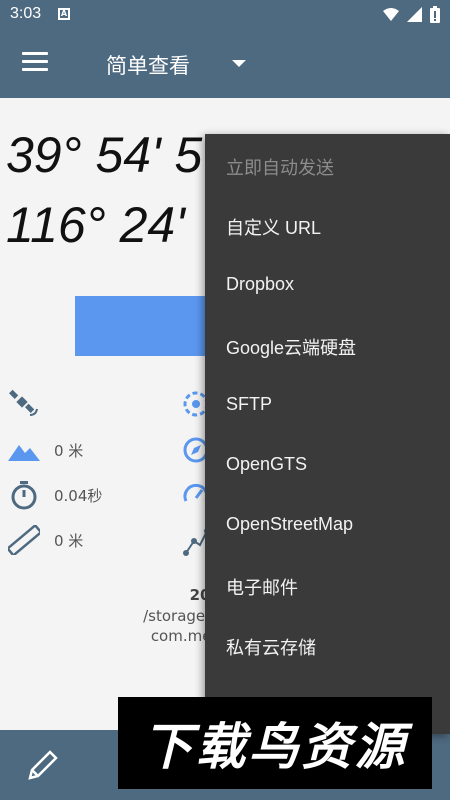  I want to click on app-bar: 简单查看, so click(225, 64).